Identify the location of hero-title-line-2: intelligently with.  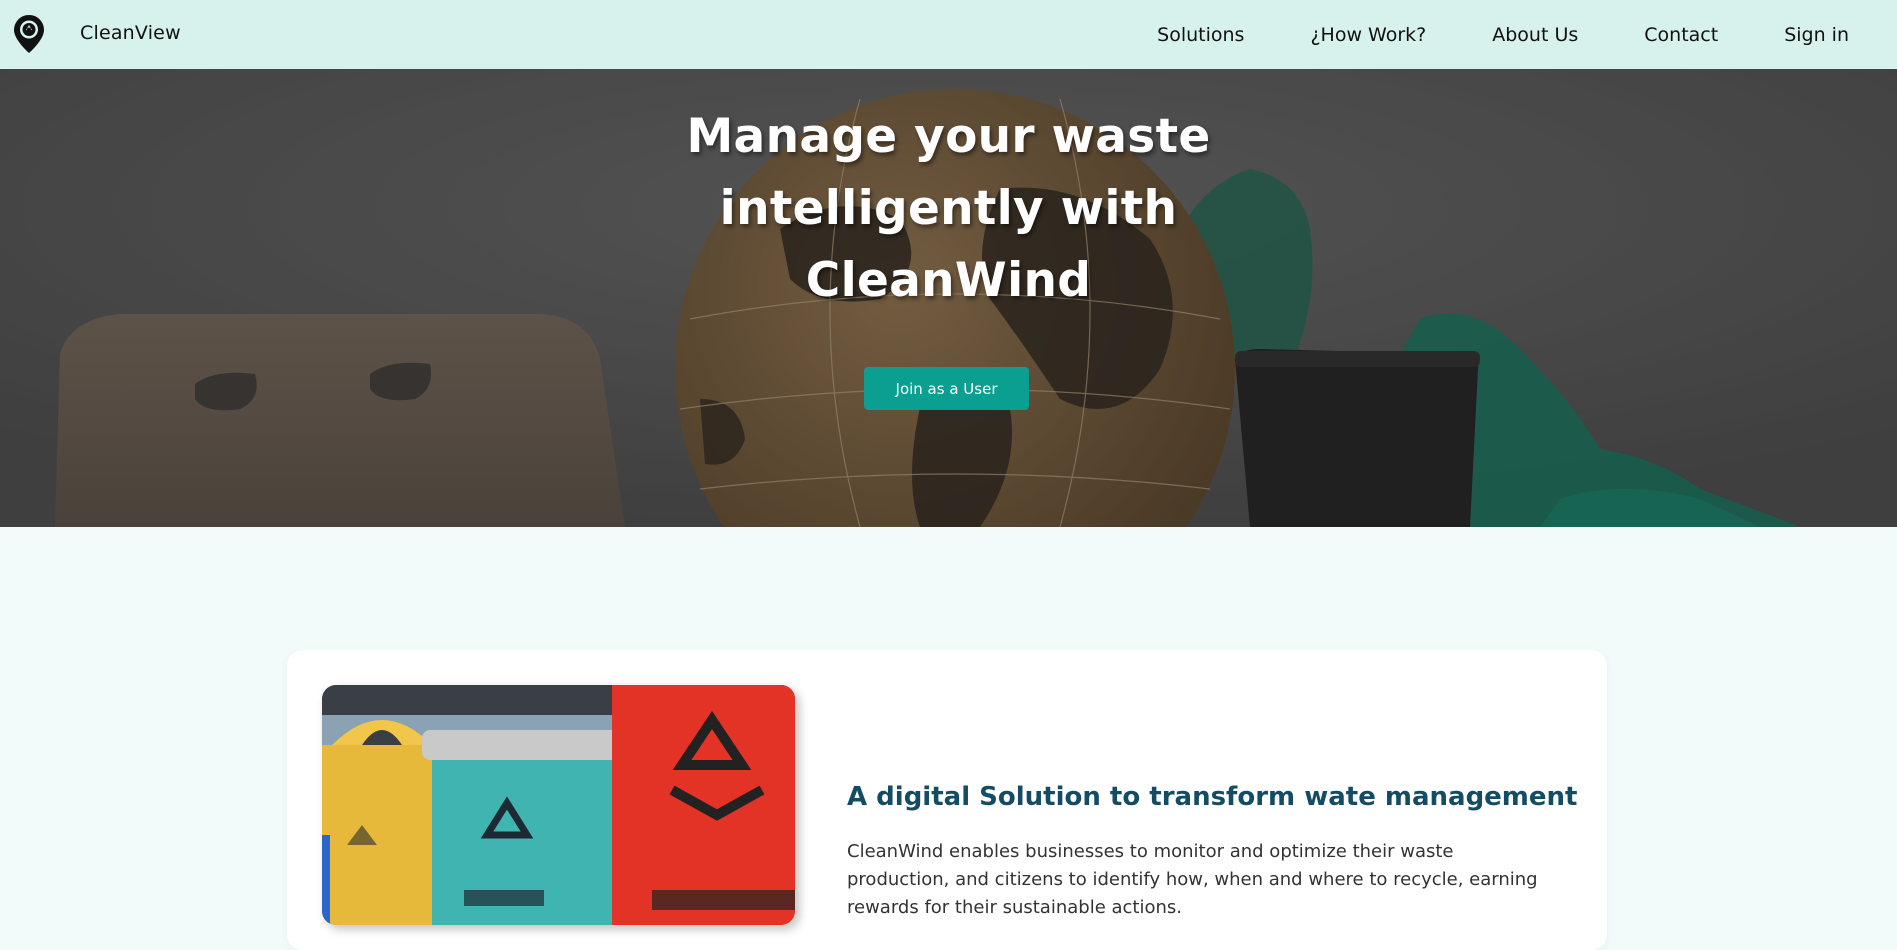
(948, 208).